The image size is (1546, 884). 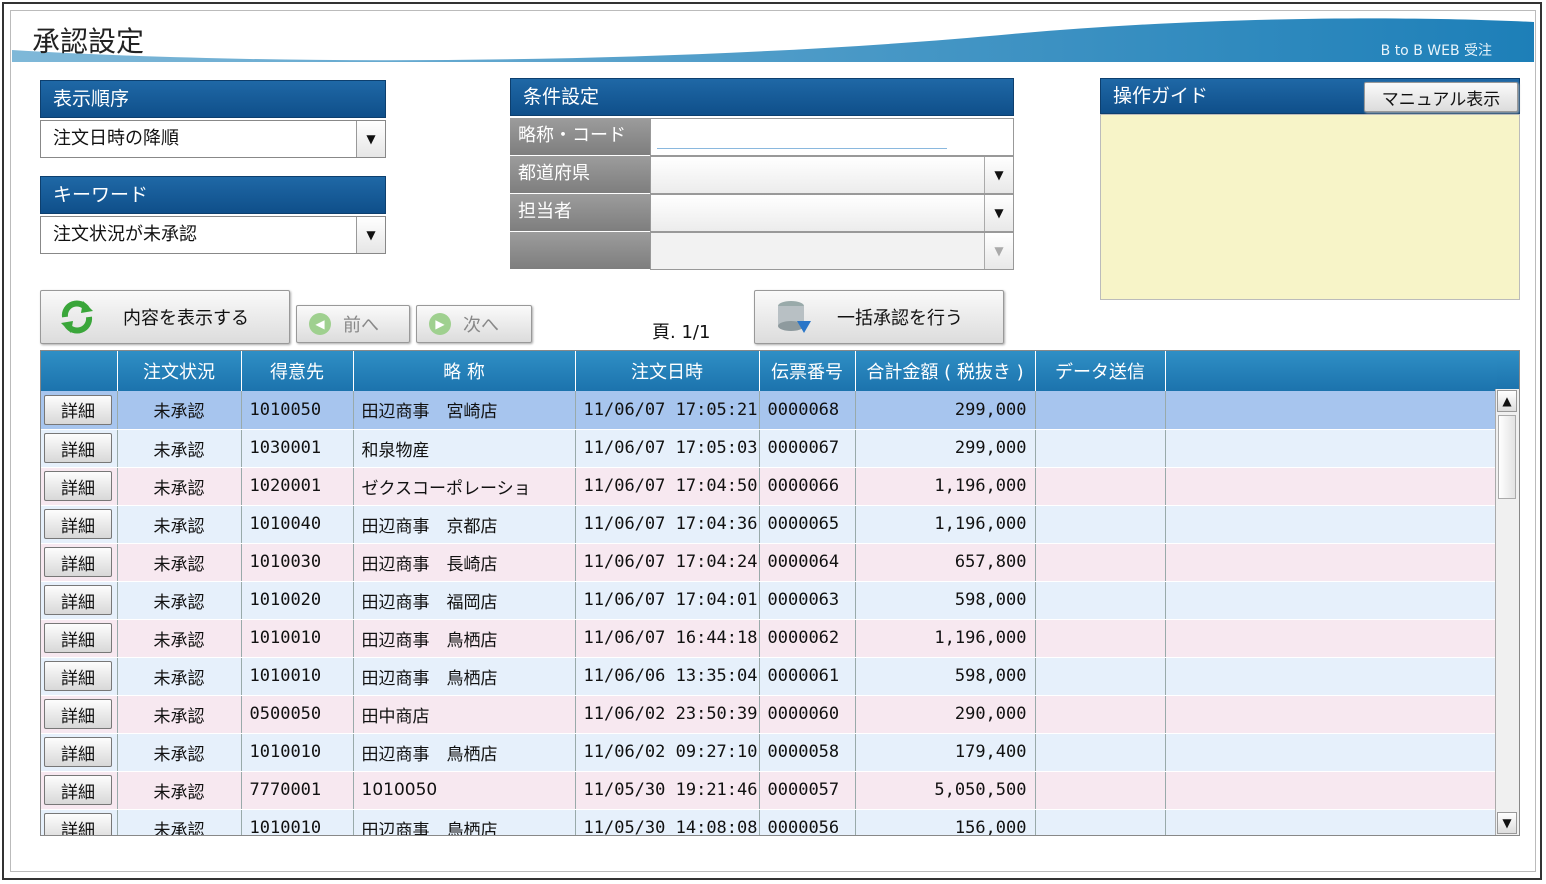 What do you see at coordinates (464, 486) in the screenshot?
I see `short-name-cell: ゼクスコーポレーショ` at bounding box center [464, 486].